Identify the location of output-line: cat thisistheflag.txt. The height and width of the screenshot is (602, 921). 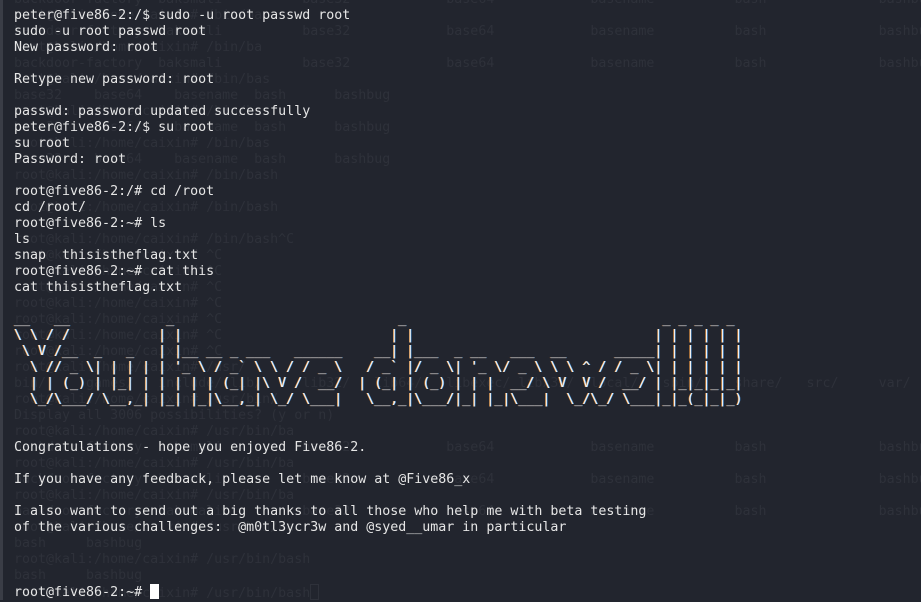
(98, 287).